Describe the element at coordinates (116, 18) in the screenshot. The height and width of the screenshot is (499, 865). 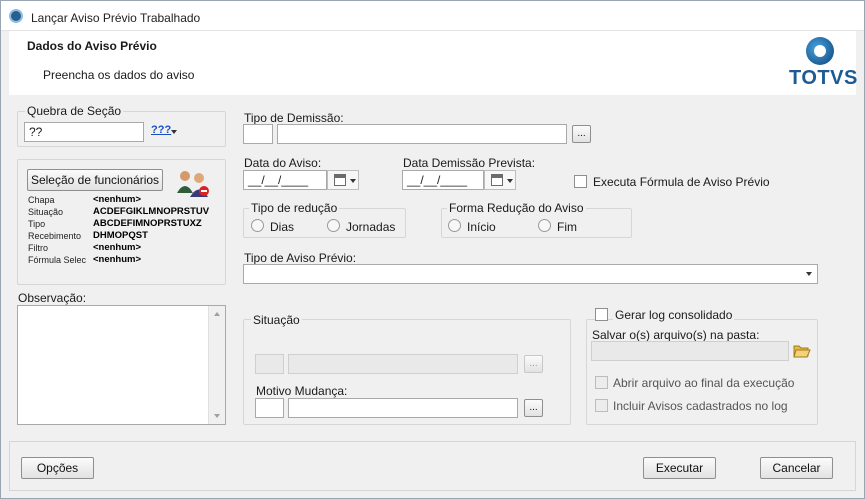
I see `window-title: Lançar Aviso Prévio Trabalhado` at that location.